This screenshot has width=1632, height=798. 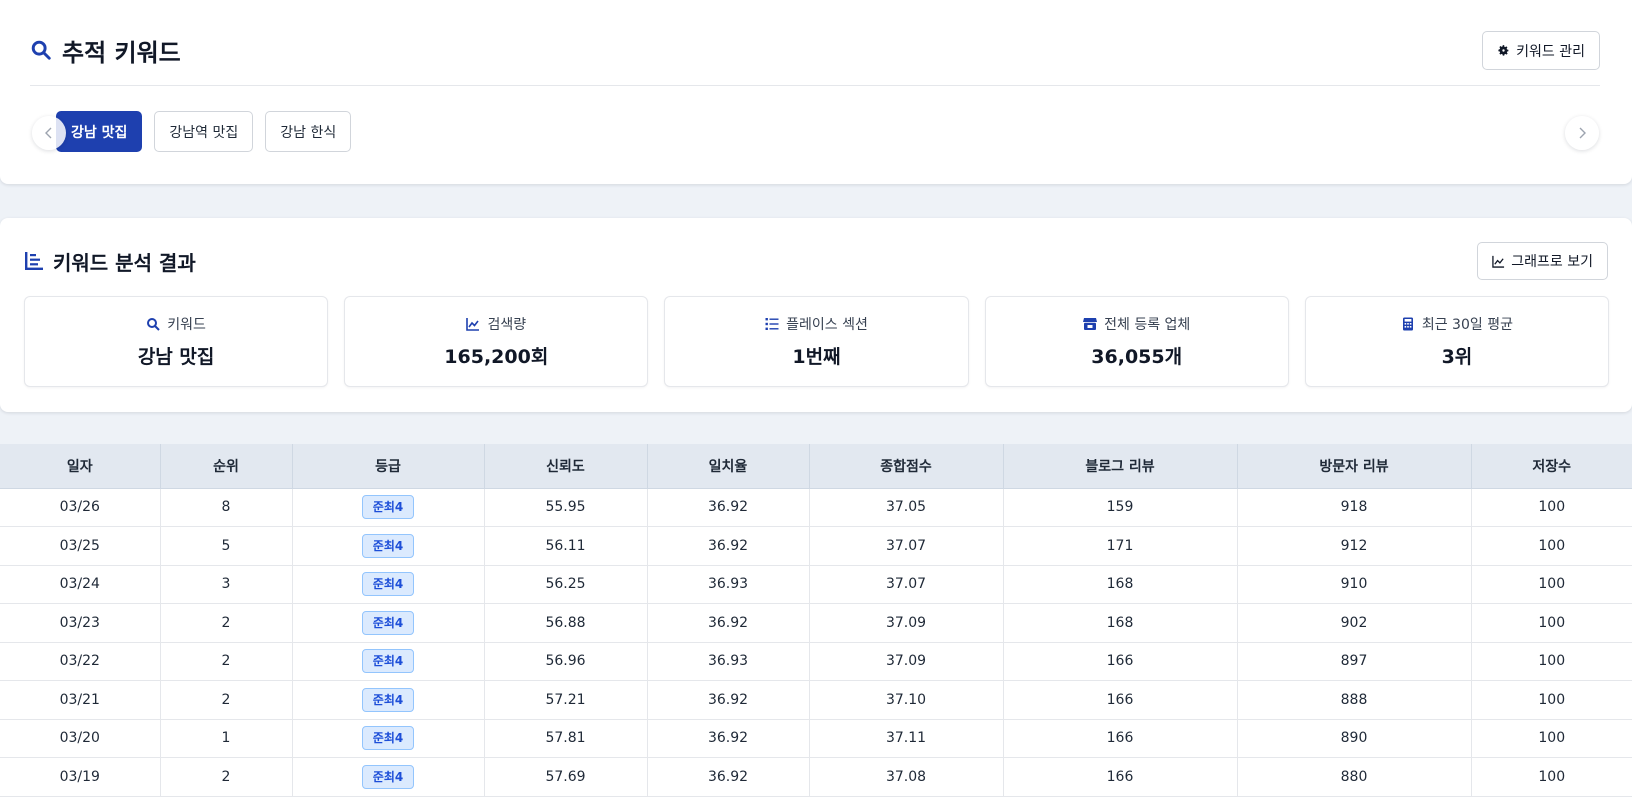 What do you see at coordinates (815, 85) in the screenshot?
I see `divider` at bounding box center [815, 85].